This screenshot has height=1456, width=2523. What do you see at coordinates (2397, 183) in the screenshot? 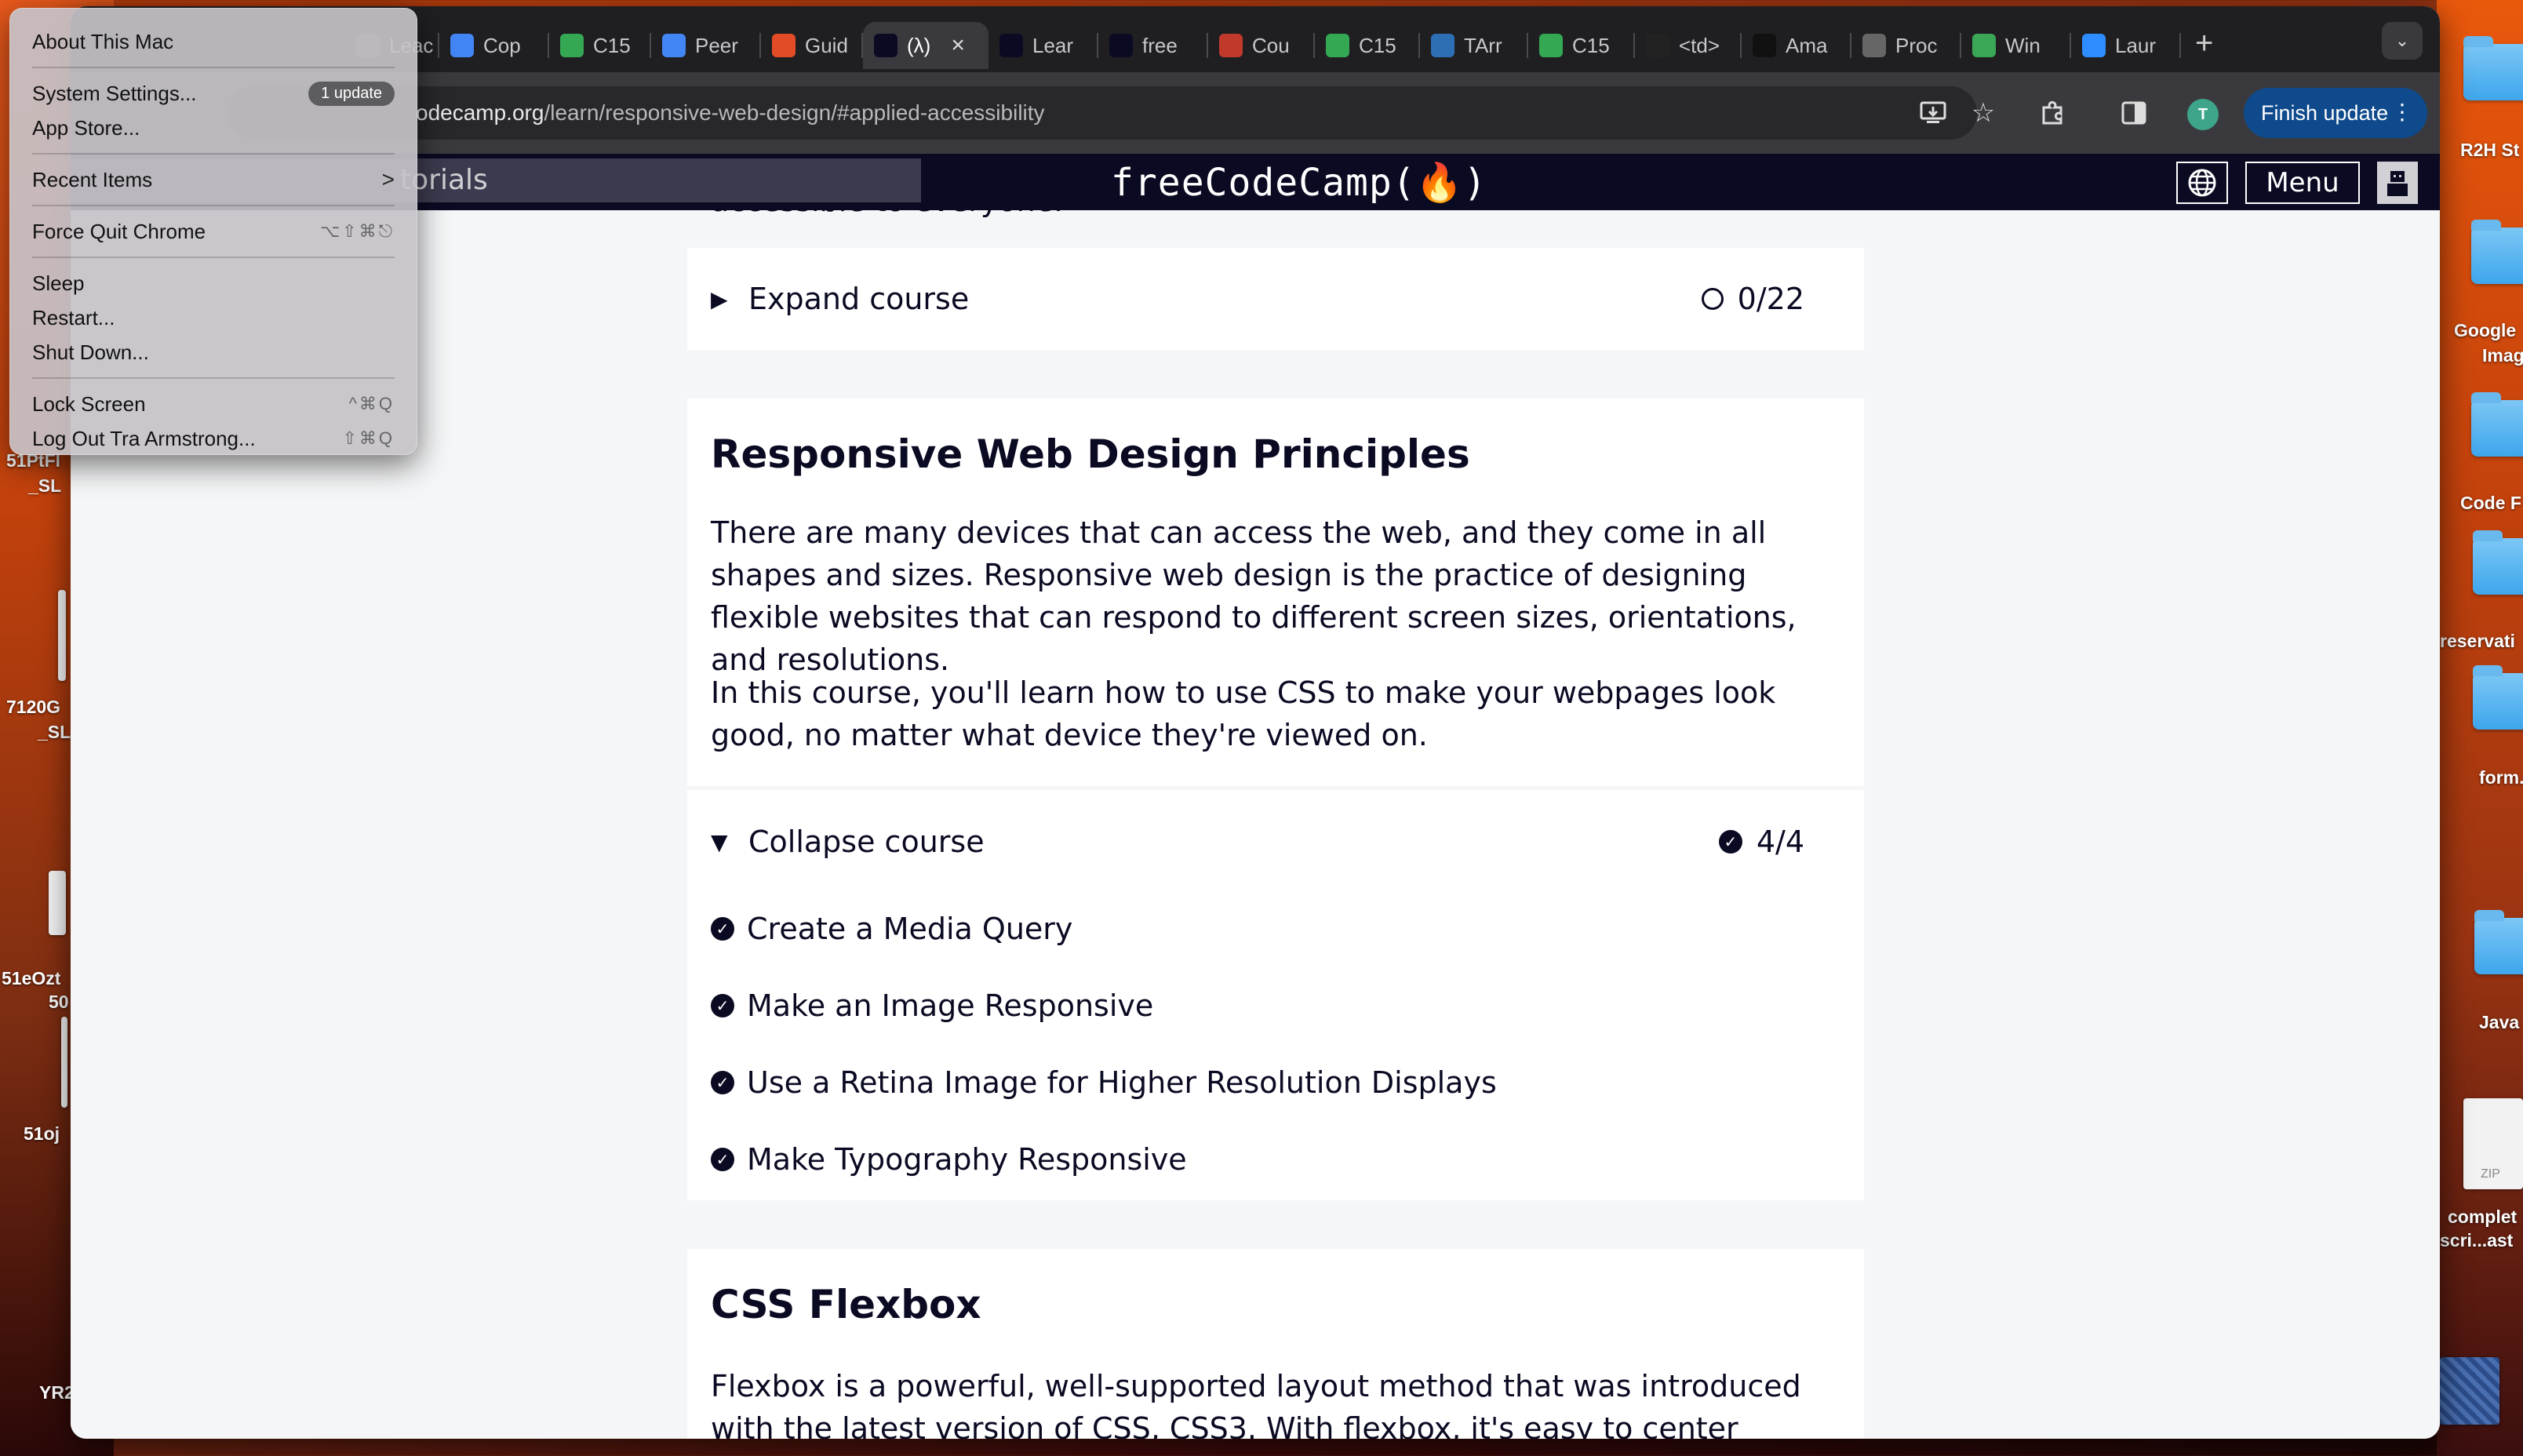
I see `user-avatar-icon` at bounding box center [2397, 183].